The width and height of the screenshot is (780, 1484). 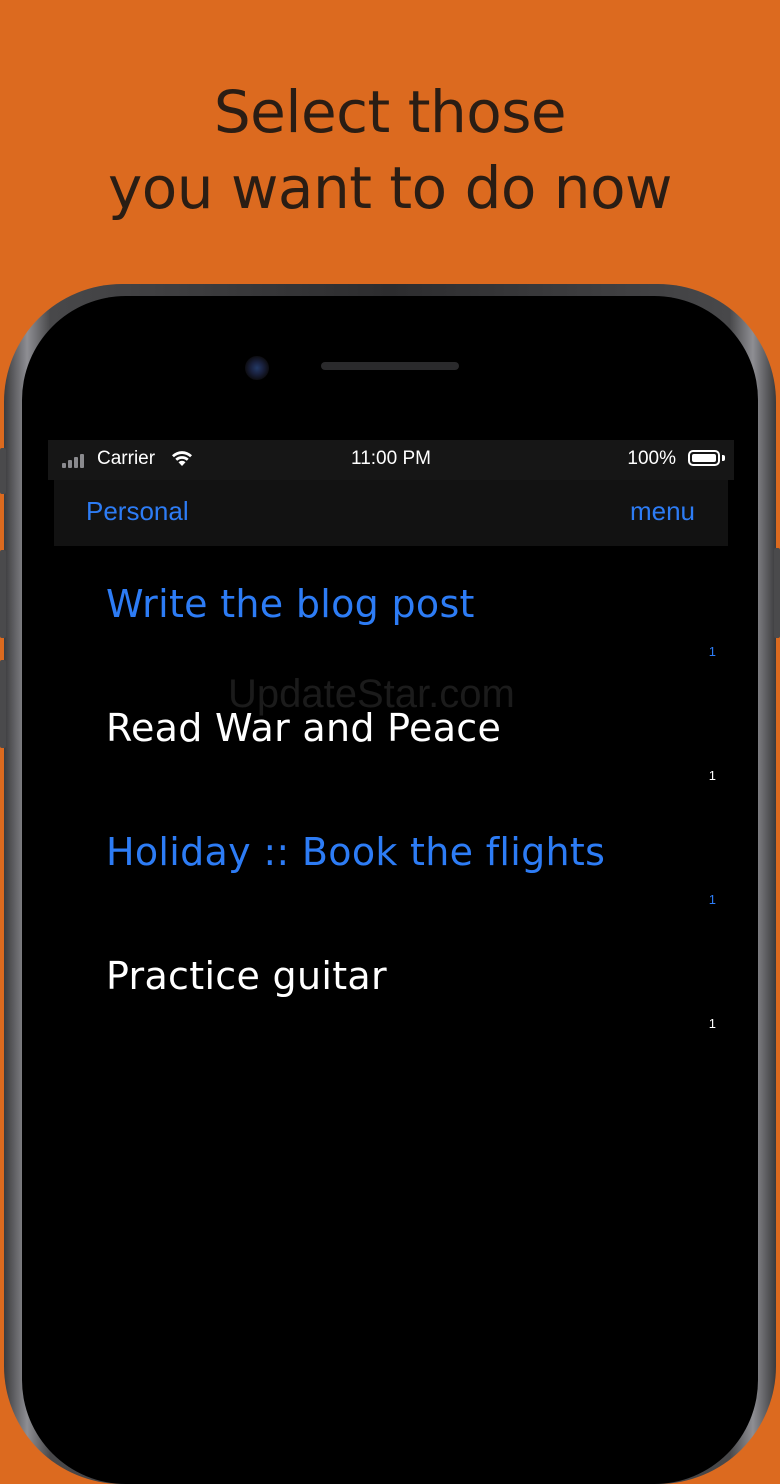 What do you see at coordinates (391, 980) in the screenshot?
I see `task-row: Practice guitar 1` at bounding box center [391, 980].